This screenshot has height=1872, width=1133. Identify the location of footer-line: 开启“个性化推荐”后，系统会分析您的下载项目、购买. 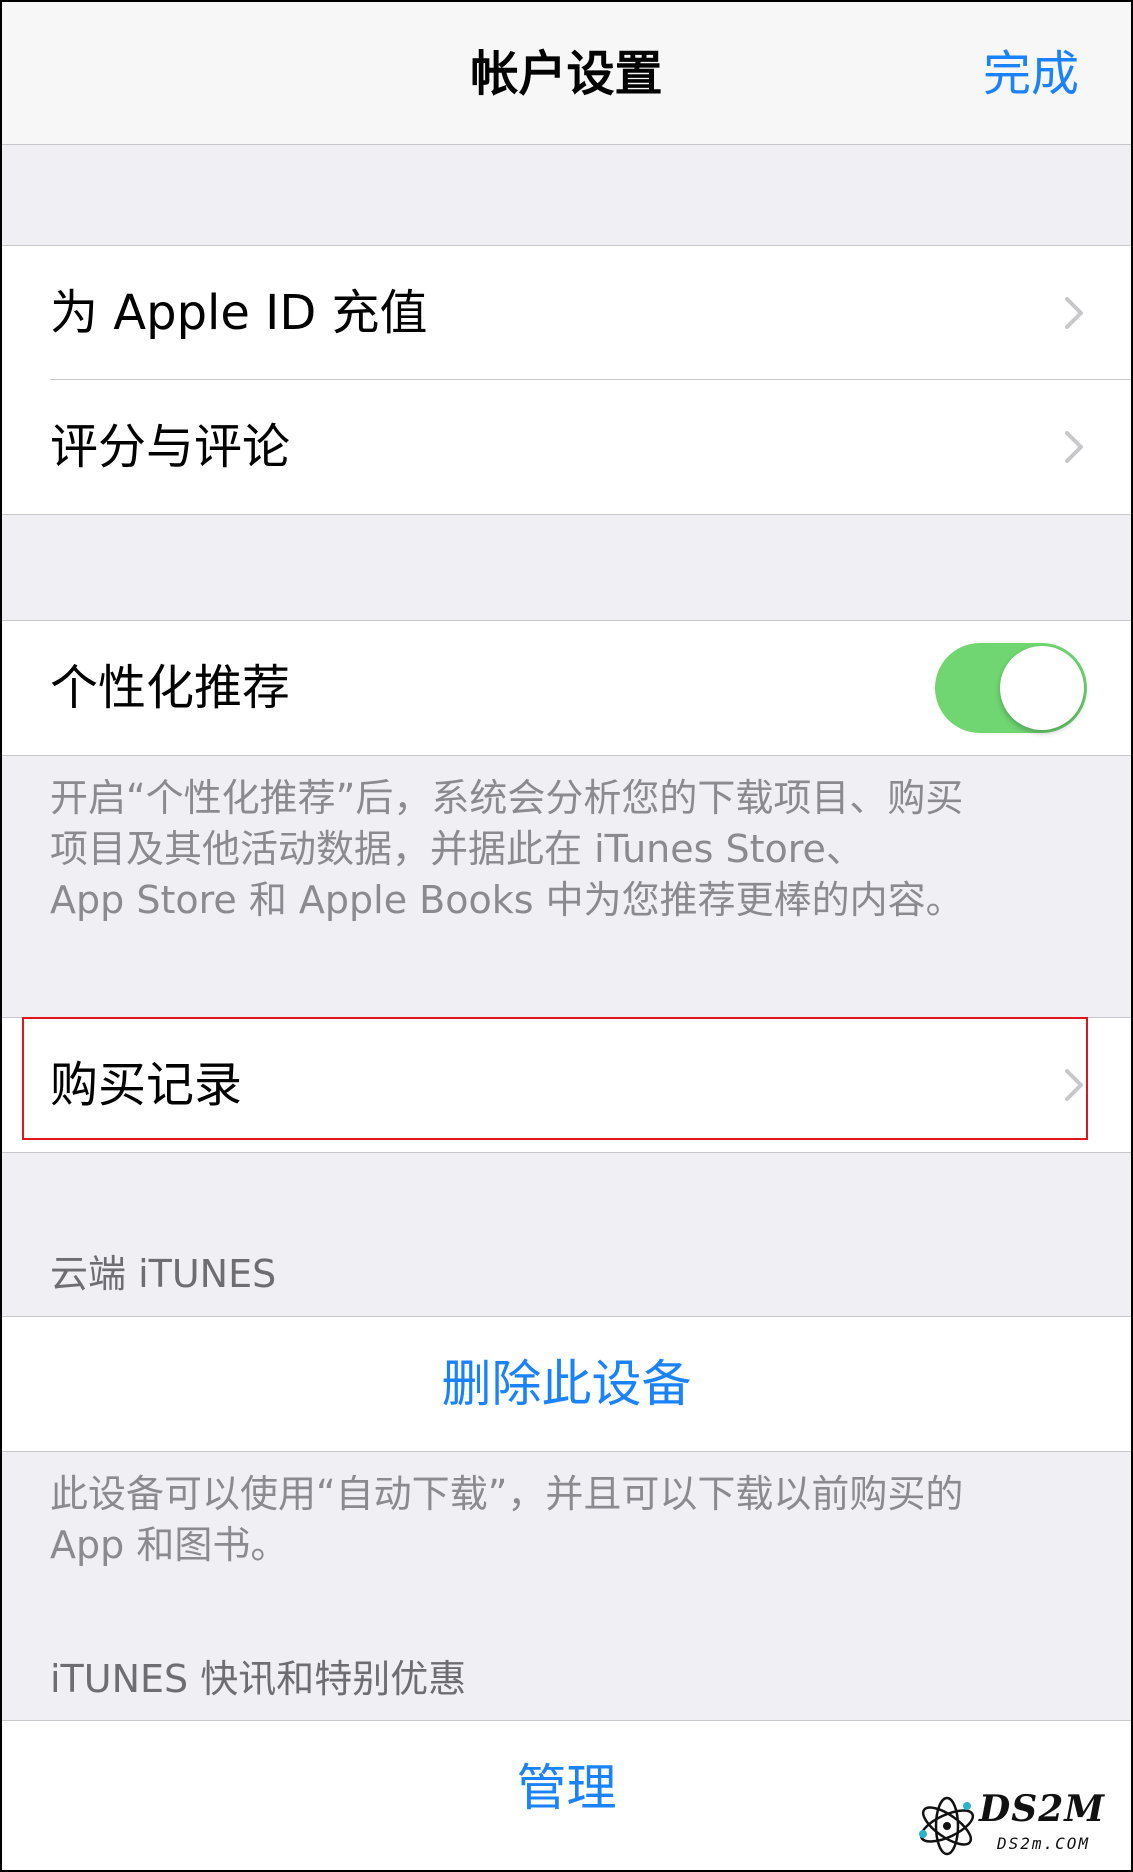
(507, 798).